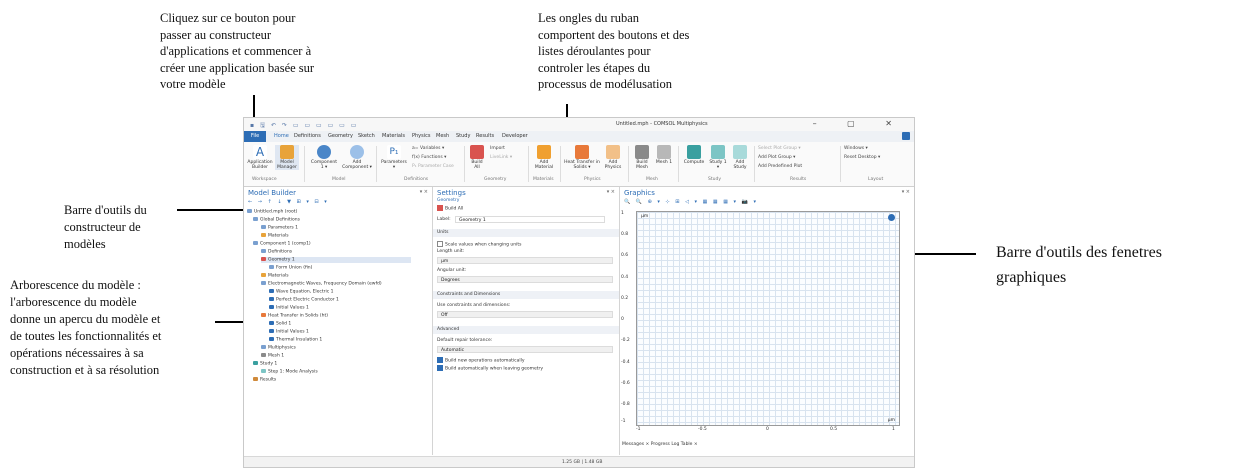  What do you see at coordinates (642, 157) in the screenshot?
I see `build-mesh-button: Build Mesh` at bounding box center [642, 157].